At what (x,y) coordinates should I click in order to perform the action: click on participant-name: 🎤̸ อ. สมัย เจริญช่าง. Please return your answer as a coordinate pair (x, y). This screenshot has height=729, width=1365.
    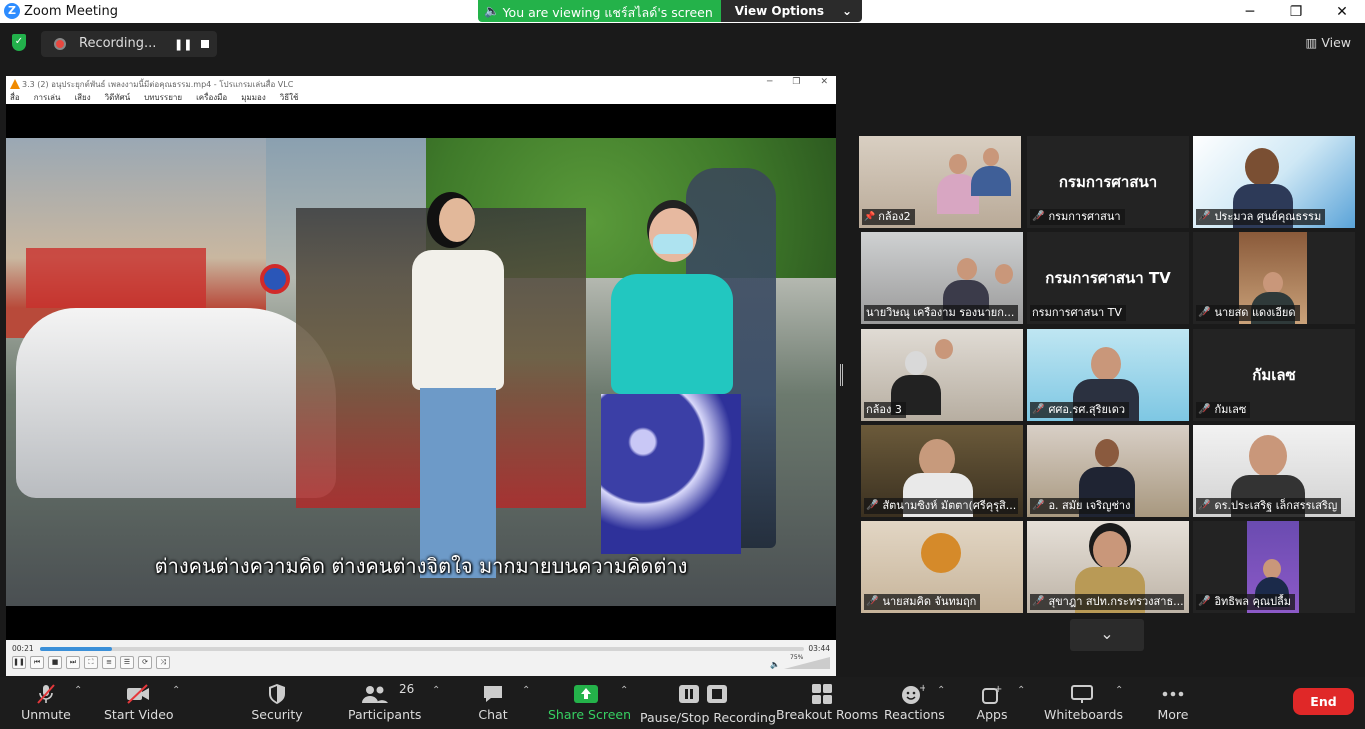
    Looking at the image, I should click on (1082, 506).